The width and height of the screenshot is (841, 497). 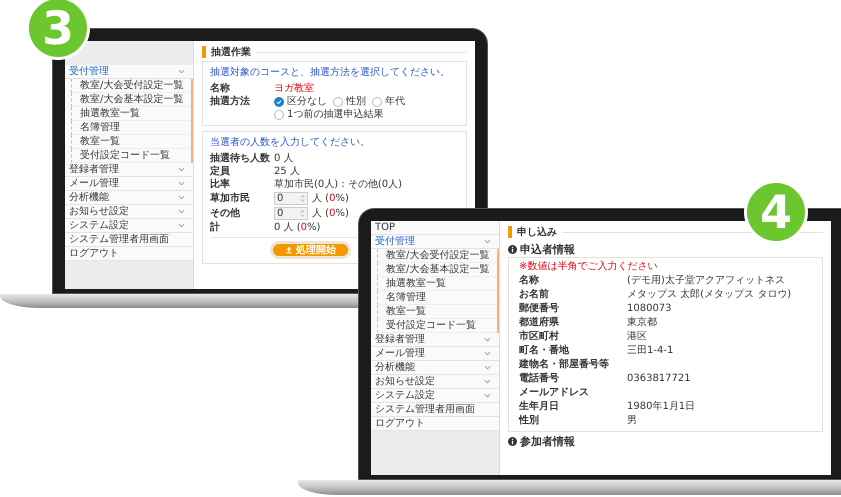 What do you see at coordinates (284, 158) in the screenshot?
I see `field-value: 0 人` at bounding box center [284, 158].